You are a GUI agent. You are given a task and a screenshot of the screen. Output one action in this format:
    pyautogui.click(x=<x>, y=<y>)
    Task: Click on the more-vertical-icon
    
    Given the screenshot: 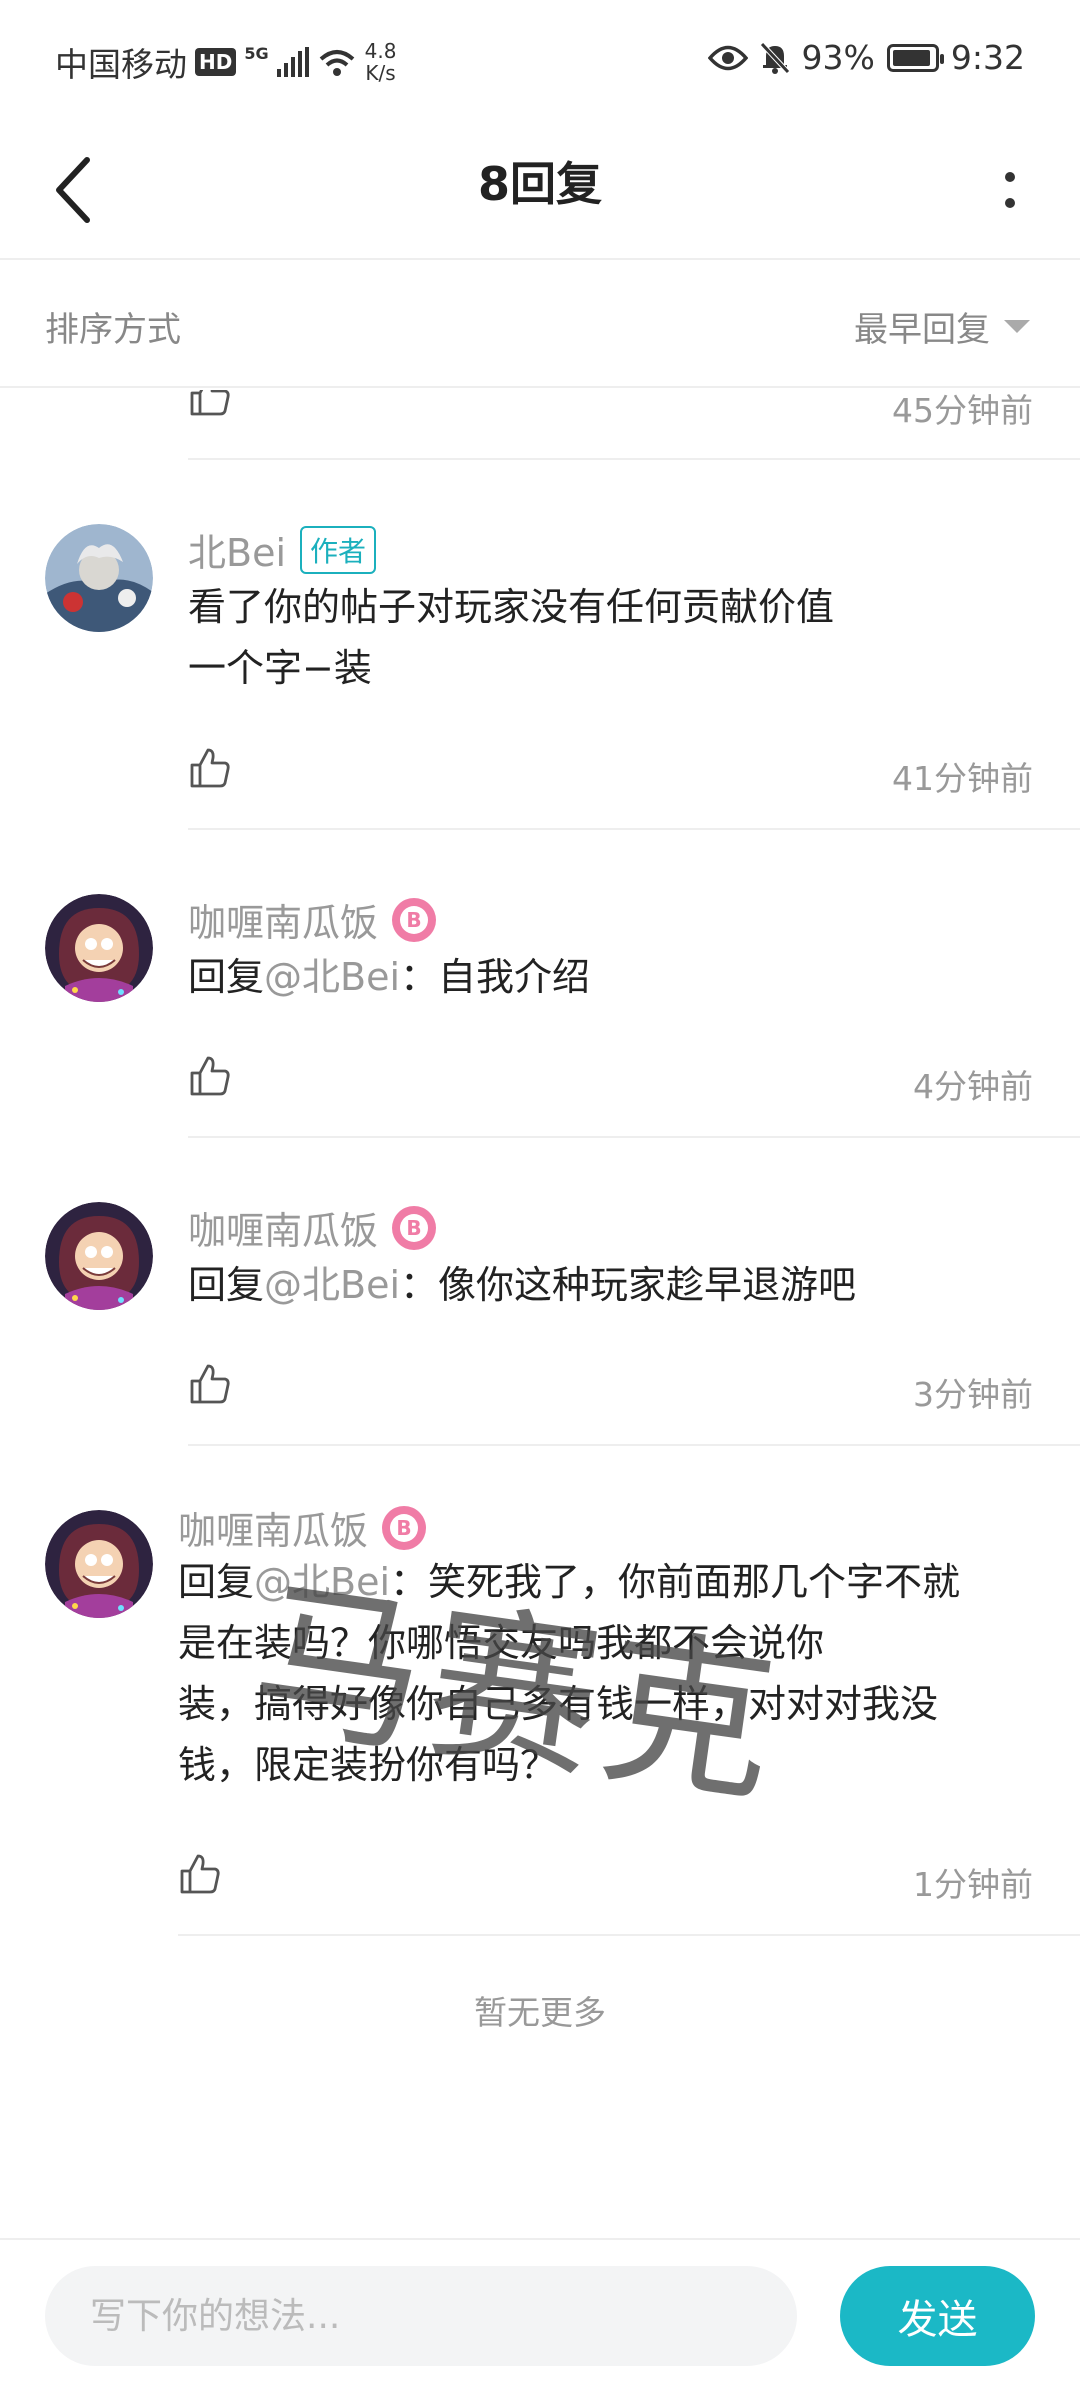 What is the action you would take?
    pyautogui.click(x=1010, y=190)
    